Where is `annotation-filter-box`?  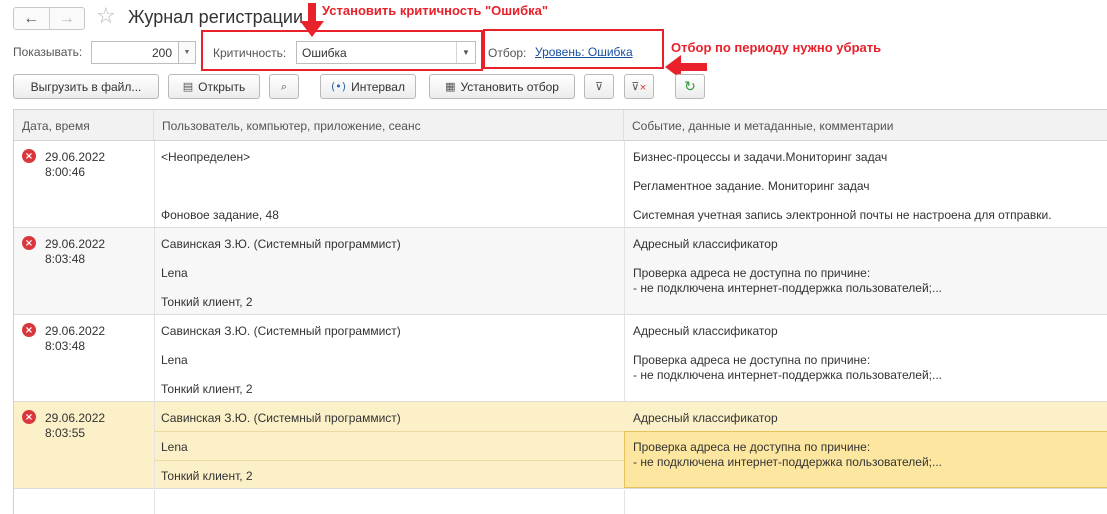
annotation-filter-box is located at coordinates (573, 49).